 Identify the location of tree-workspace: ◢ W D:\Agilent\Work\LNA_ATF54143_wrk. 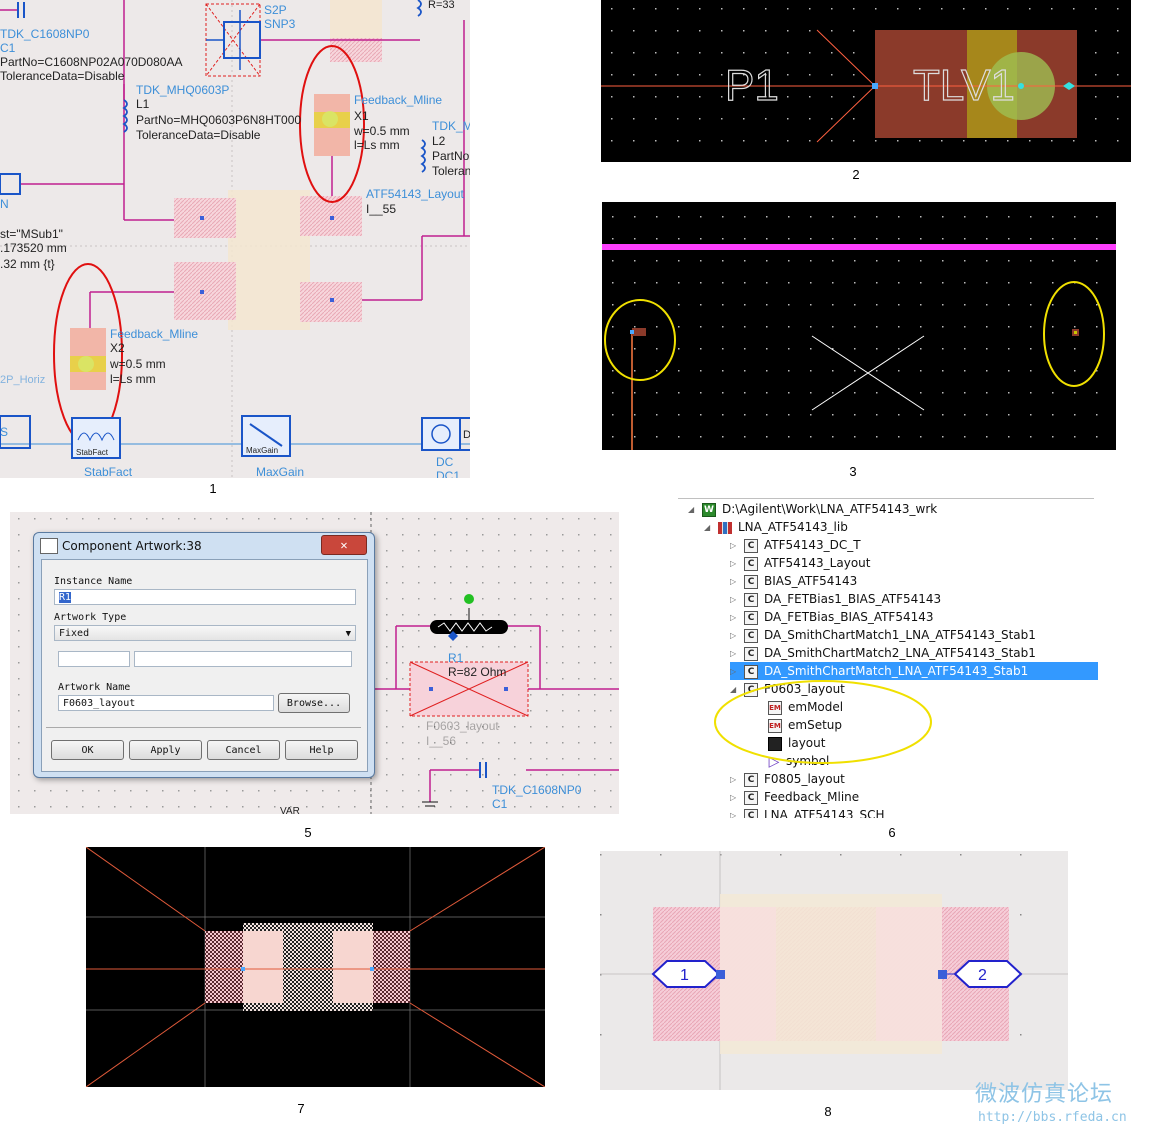
(812, 509).